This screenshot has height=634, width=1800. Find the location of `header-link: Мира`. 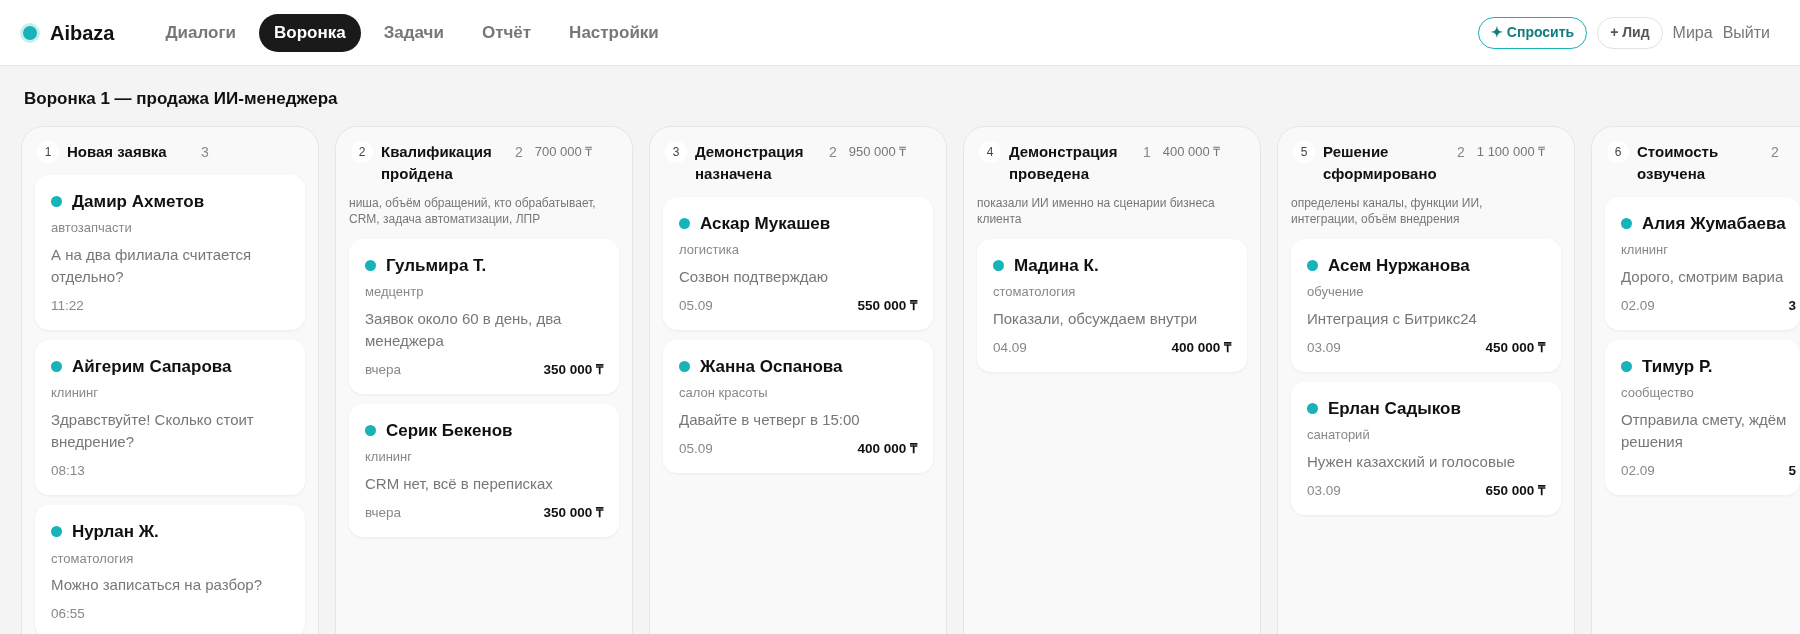

header-link: Мира is located at coordinates (1692, 32).